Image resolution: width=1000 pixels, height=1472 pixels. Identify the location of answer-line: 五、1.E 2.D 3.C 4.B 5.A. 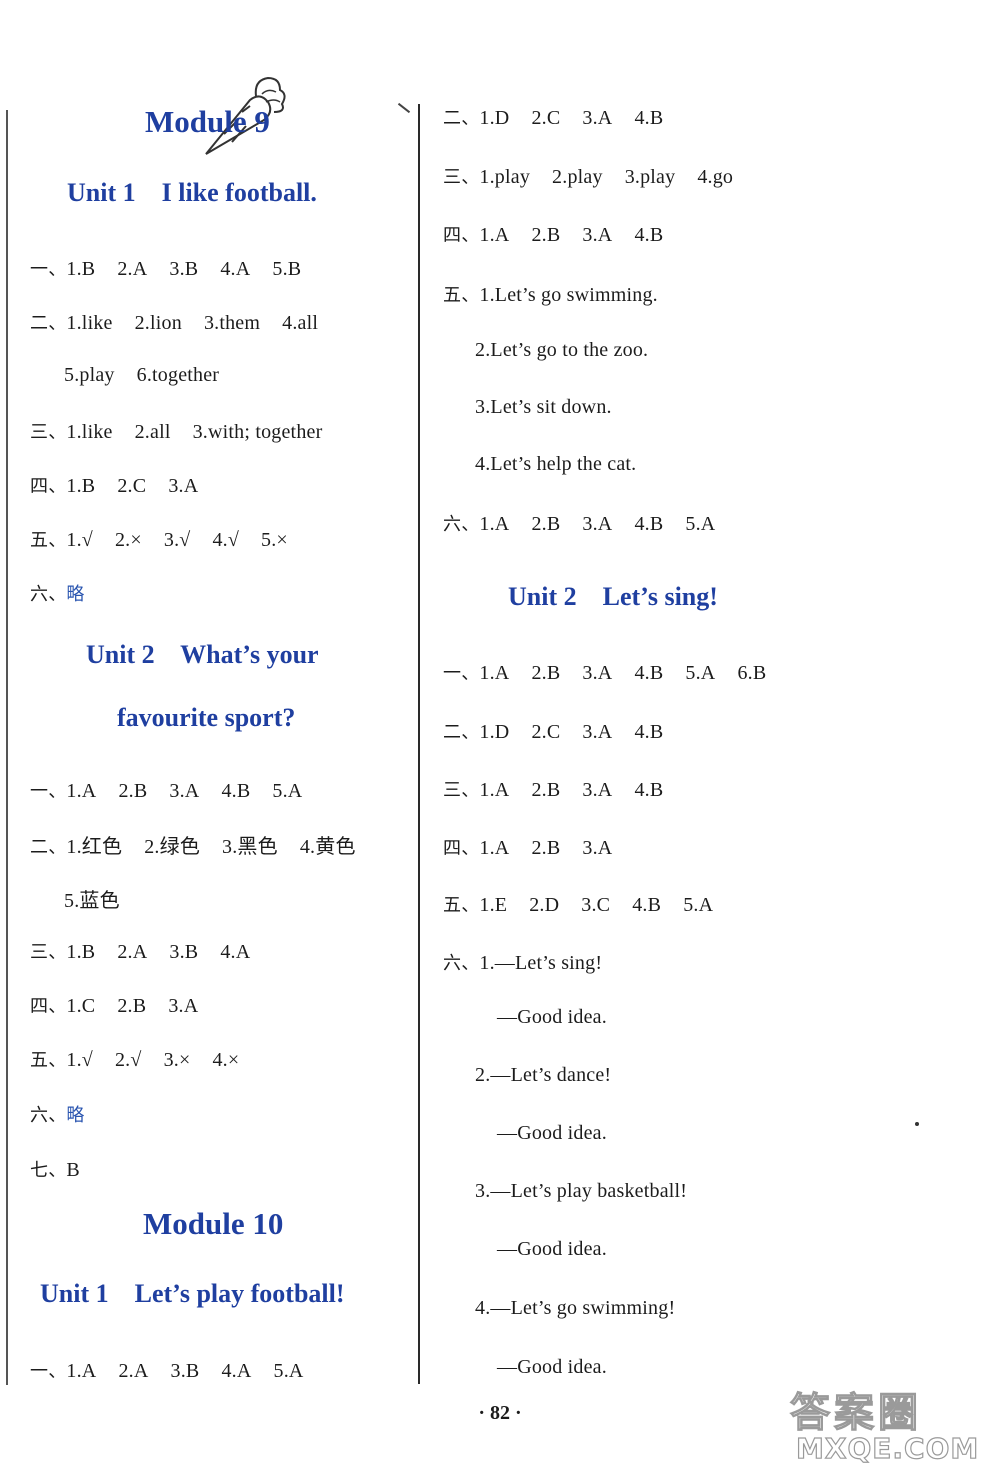
(589, 904).